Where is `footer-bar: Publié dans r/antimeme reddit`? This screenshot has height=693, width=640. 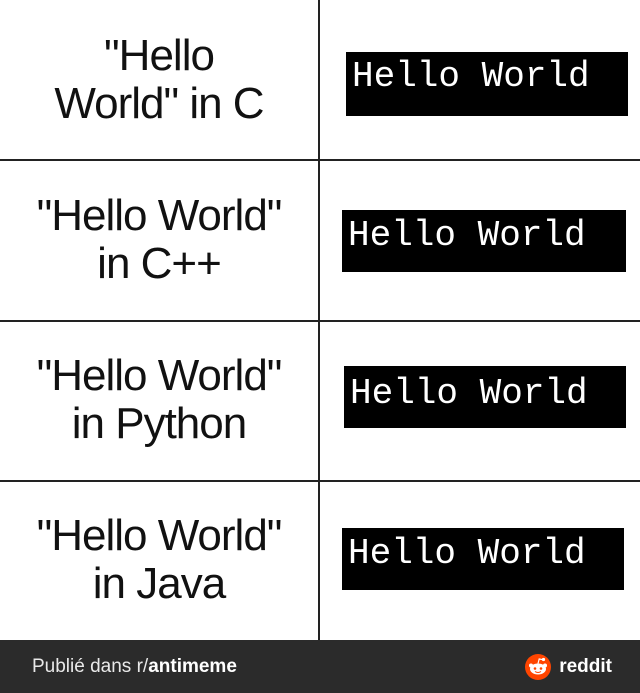 footer-bar: Publié dans r/antimeme reddit is located at coordinates (320, 666).